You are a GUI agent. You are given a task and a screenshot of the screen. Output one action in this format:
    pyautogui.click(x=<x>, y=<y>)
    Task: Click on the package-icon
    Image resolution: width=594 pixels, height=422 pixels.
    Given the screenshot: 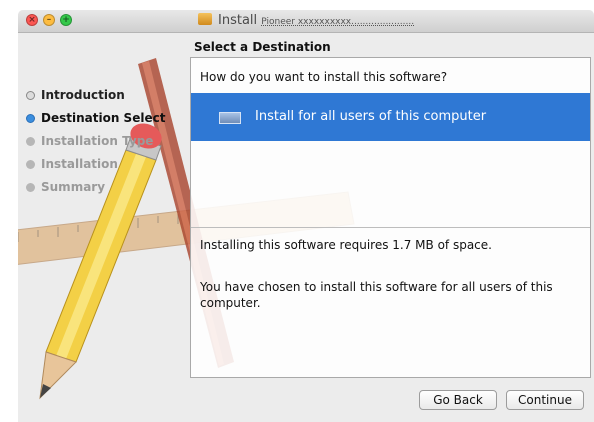 What is the action you would take?
    pyautogui.click(x=205, y=19)
    